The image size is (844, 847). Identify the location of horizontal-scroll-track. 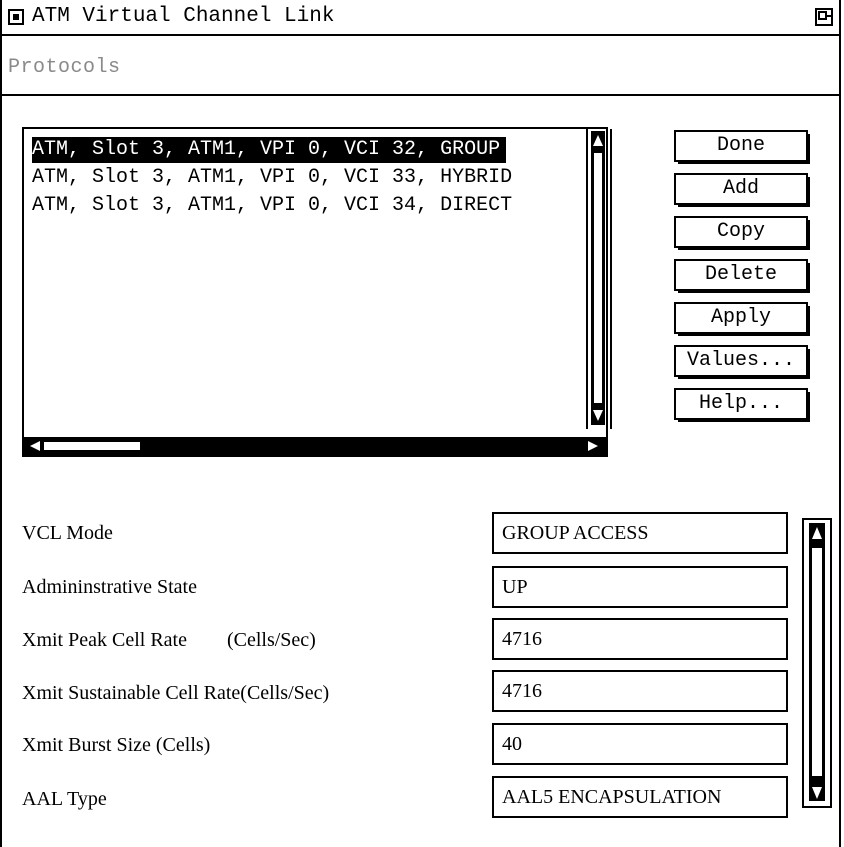
(314, 446).